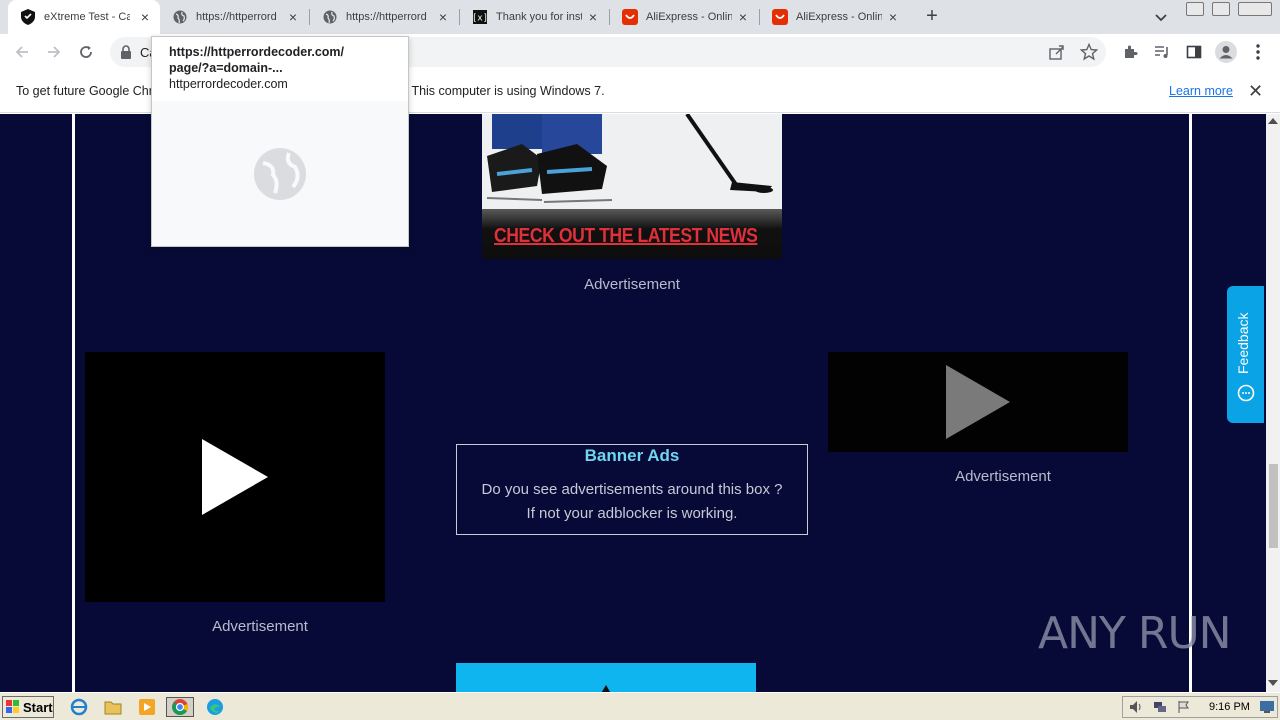  What do you see at coordinates (54, 52) in the screenshot?
I see `forward-icon` at bounding box center [54, 52].